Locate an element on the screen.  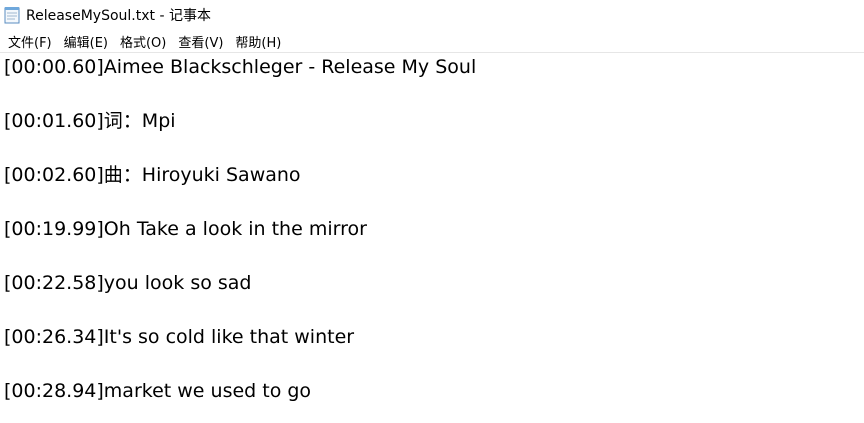
menu-bar: 文件(F) 编辑(E) 格式(O) 查看(V) 帮助(H) is located at coordinates (432, 41).